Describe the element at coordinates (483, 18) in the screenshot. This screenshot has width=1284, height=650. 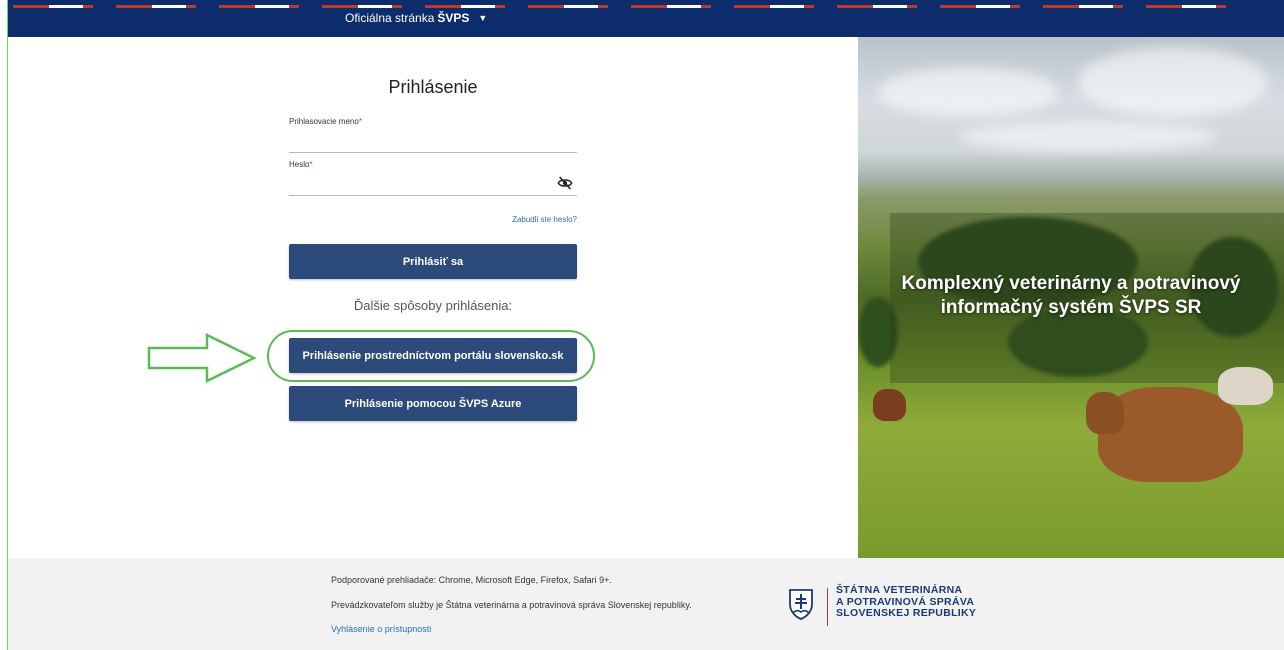
I see `chevron-down-icon: ▼` at that location.